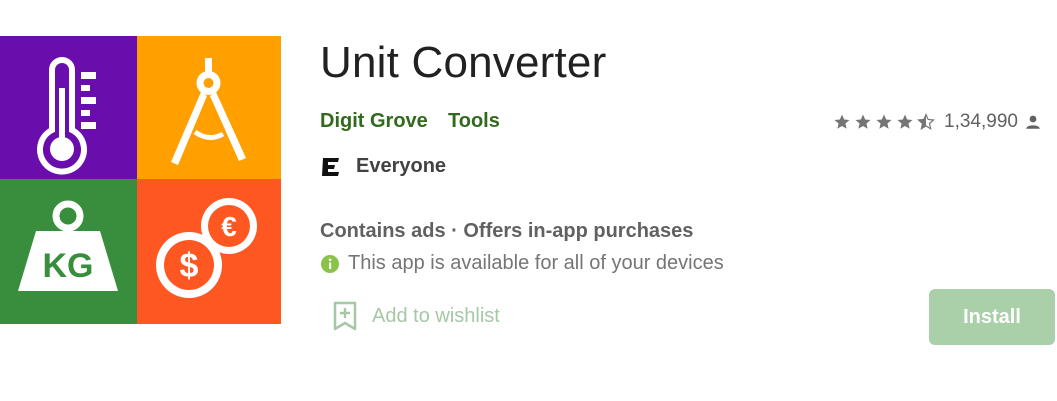  I want to click on person-icon, so click(1033, 122).